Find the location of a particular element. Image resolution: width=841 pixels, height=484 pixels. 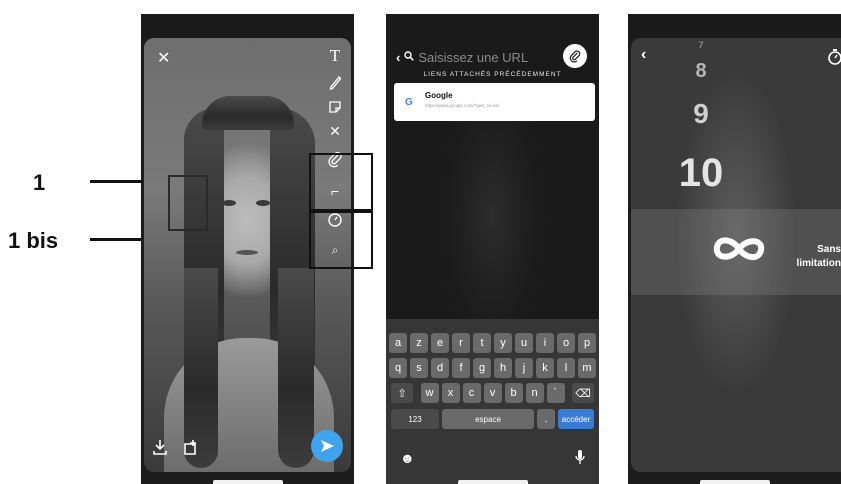

timer-icon is located at coordinates (834, 59).